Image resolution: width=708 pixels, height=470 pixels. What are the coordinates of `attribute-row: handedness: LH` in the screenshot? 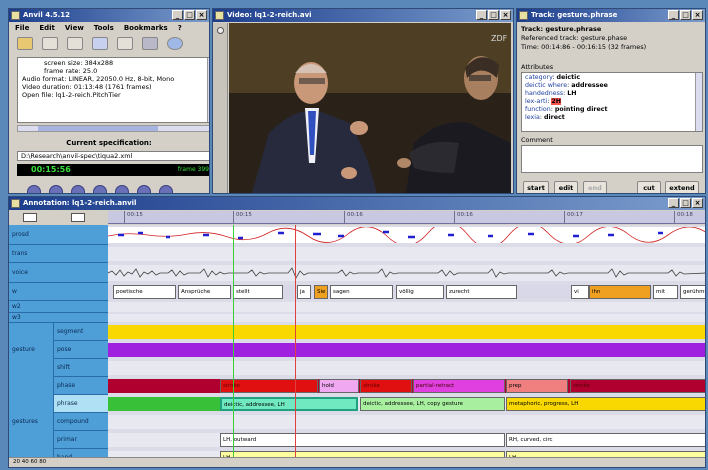 It's located at (612, 94).